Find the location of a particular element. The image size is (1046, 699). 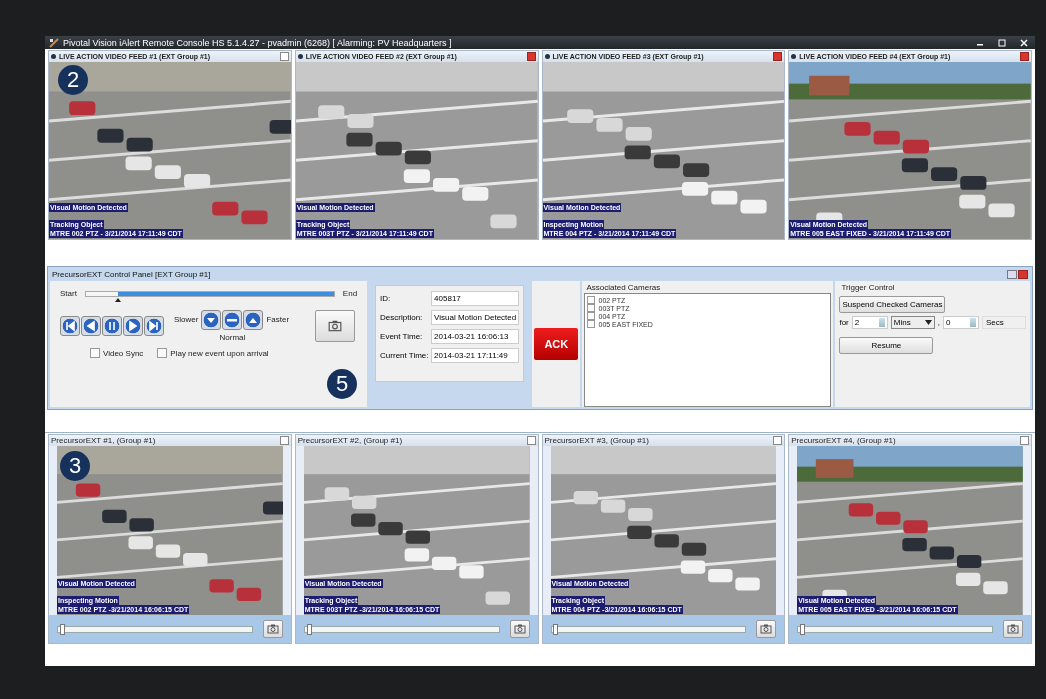

slower-label: Slower is located at coordinates (186, 319).